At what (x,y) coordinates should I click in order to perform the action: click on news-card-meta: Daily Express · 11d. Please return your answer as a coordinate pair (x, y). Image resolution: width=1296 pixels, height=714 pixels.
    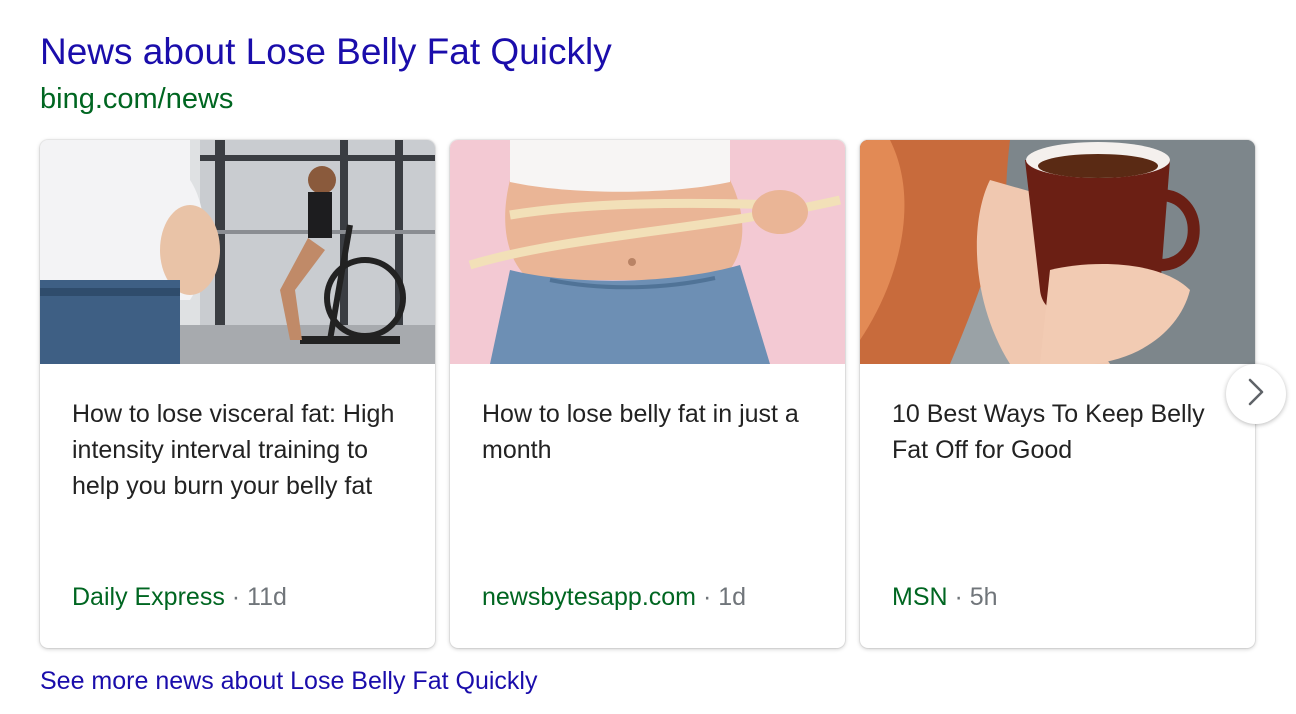
    Looking at the image, I should click on (179, 597).